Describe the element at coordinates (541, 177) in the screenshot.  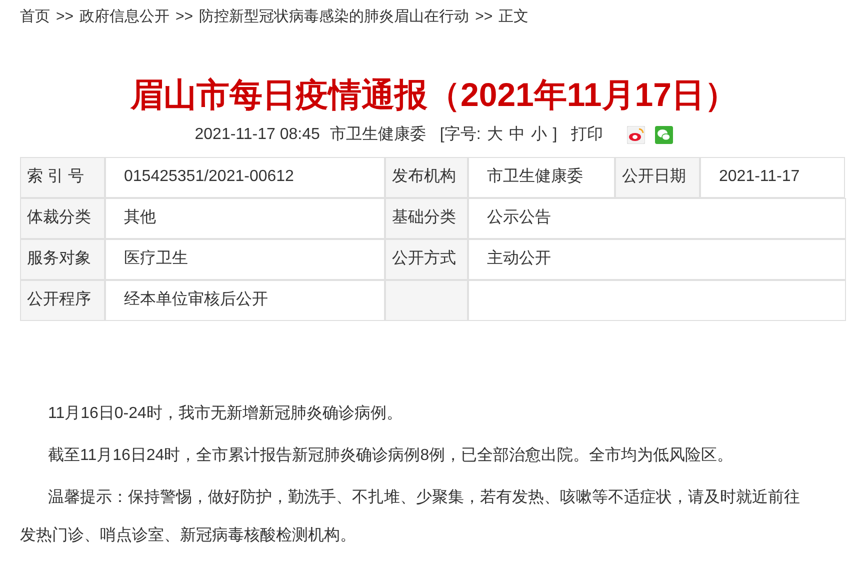
I see `table-cell: 市卫生健康委` at that location.